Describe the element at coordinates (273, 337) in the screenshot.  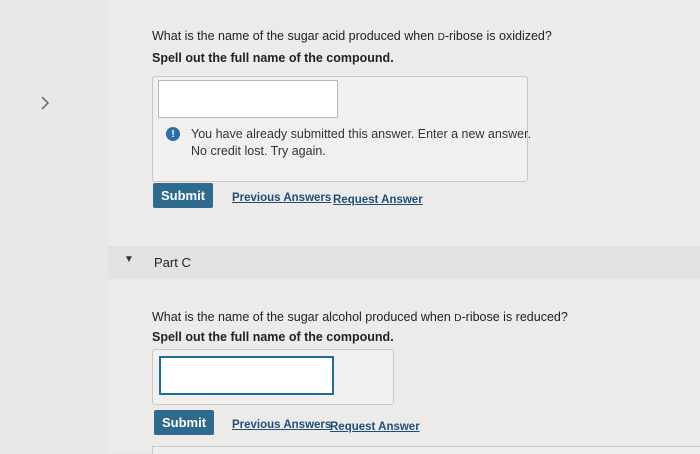
I see `instruction-text-c: Spell out the full name of the compound.` at that location.